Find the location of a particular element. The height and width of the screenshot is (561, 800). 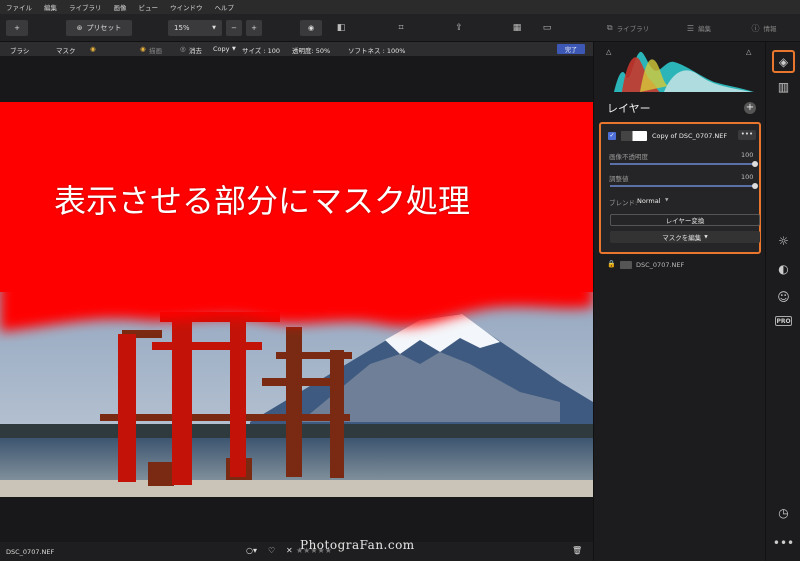

info-tab-label: 情報 is located at coordinates (770, 29).